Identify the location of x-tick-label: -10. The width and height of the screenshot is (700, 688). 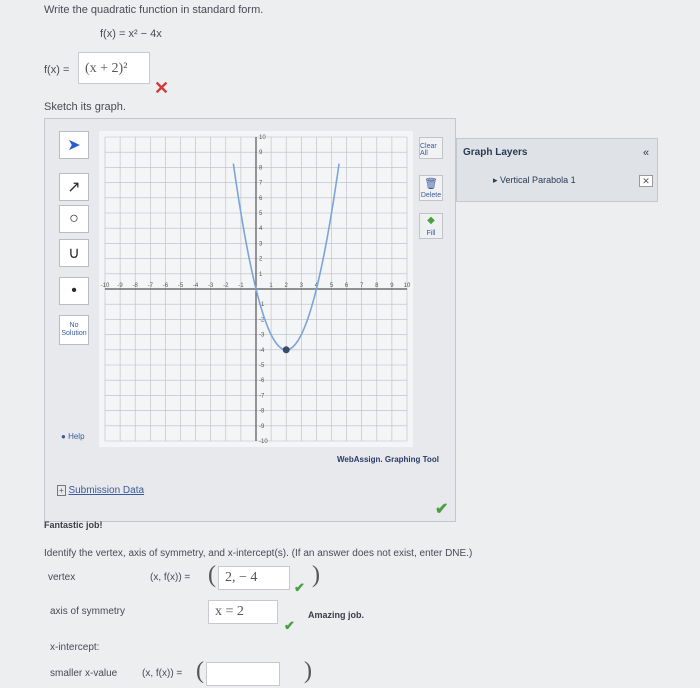
(105, 286).